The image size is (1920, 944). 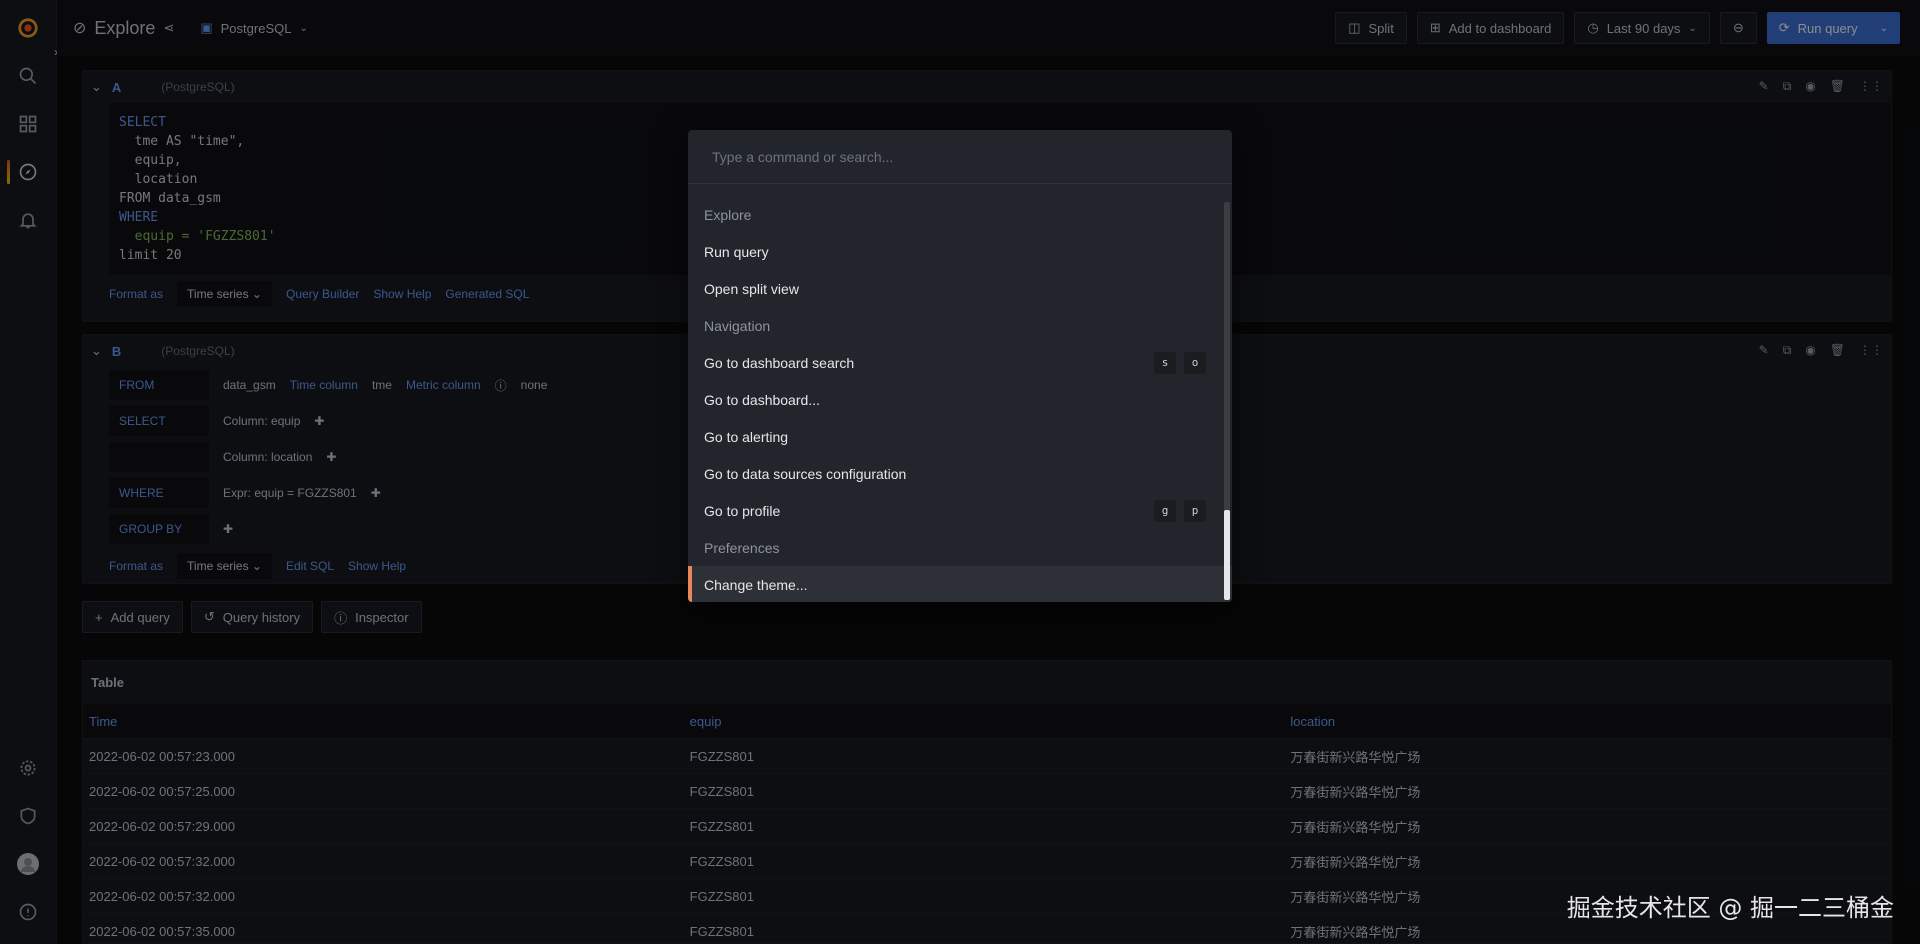 I want to click on command-label: Open split view, so click(x=751, y=288).